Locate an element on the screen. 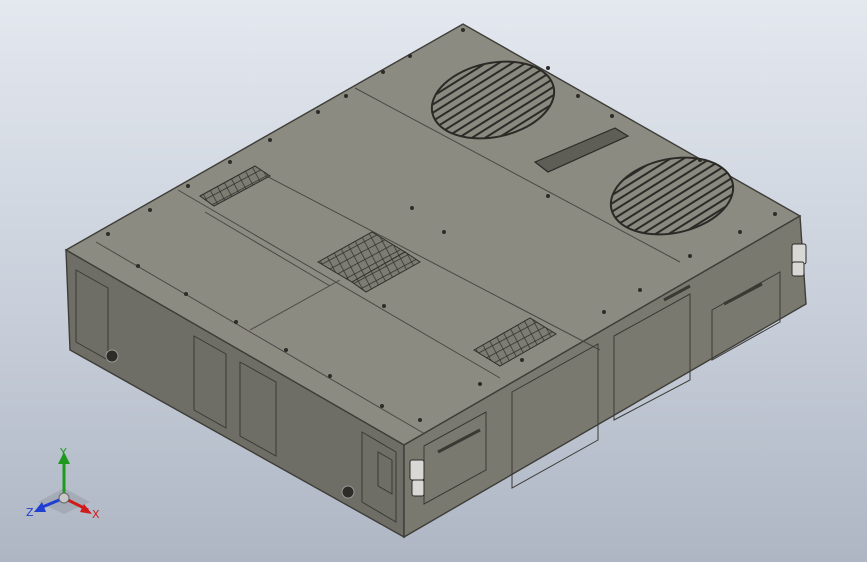 The width and height of the screenshot is (867, 562). axis-x-label: X is located at coordinates (96, 514).